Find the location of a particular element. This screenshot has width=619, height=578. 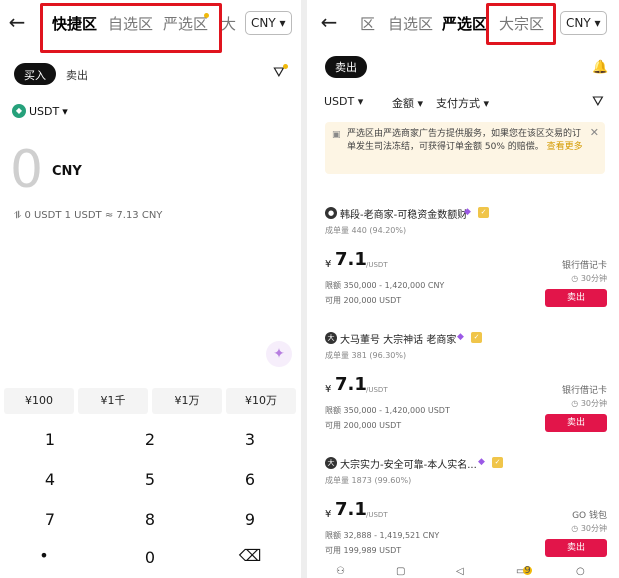

coin-selector: ◆ USDT ▾ is located at coordinates (40, 111).